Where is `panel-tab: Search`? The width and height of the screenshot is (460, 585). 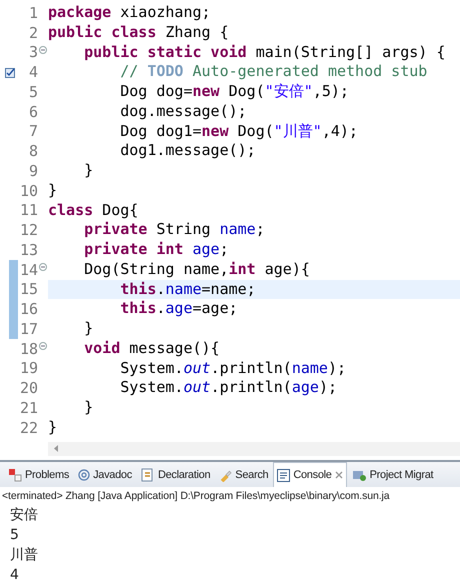 panel-tab: Search is located at coordinates (243, 474).